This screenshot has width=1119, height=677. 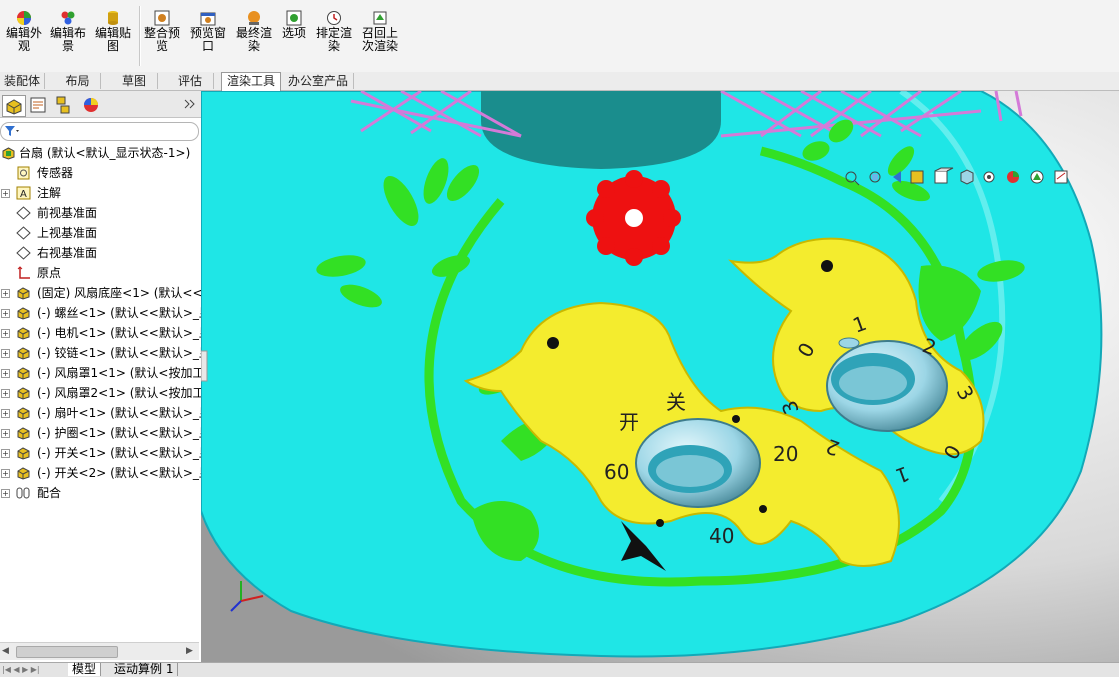 I want to click on scroll-right-icon: ▶, so click(x=191, y=651).